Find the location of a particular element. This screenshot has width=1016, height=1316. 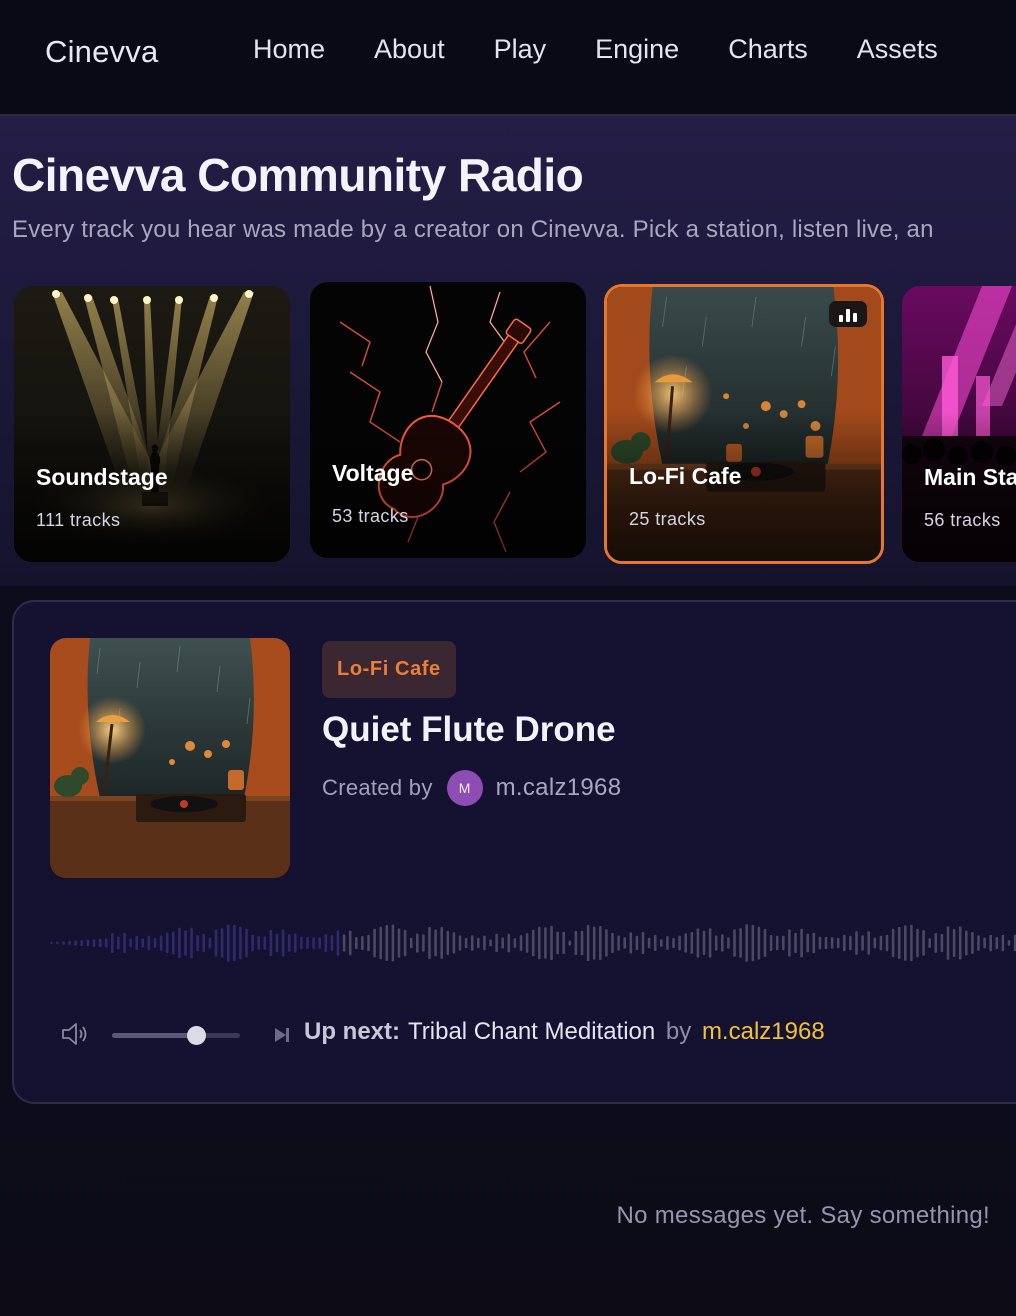

station-name: Lo-Fi Cafe is located at coordinates (685, 476).